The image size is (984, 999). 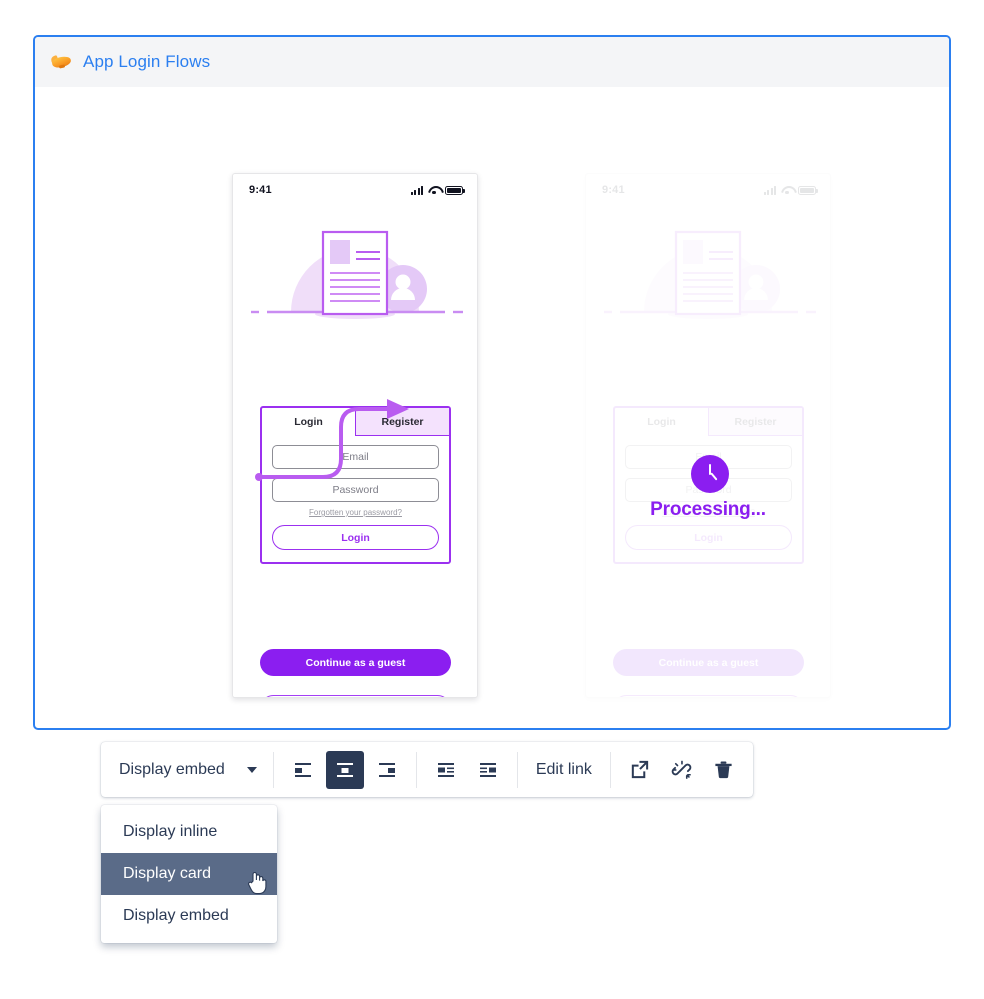 I want to click on unlink-button, so click(x=682, y=770).